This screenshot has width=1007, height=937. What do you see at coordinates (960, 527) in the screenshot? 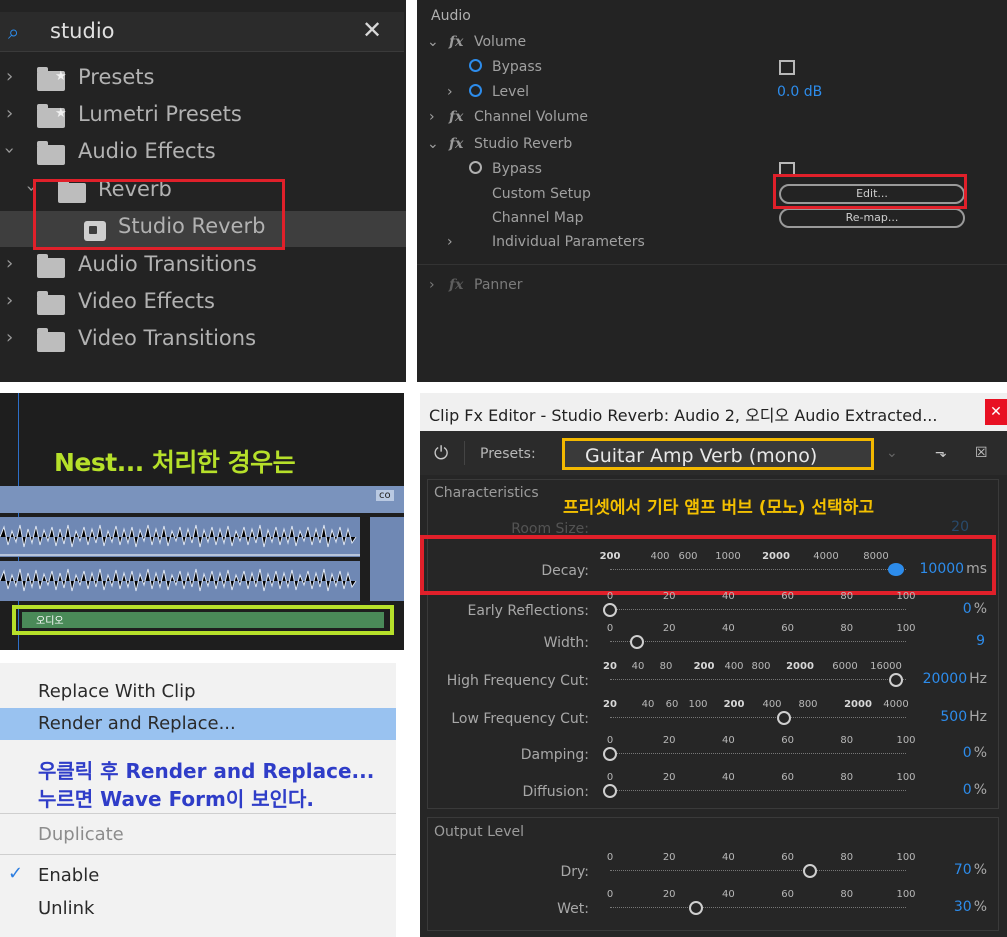
I see `param-value: 20` at bounding box center [960, 527].